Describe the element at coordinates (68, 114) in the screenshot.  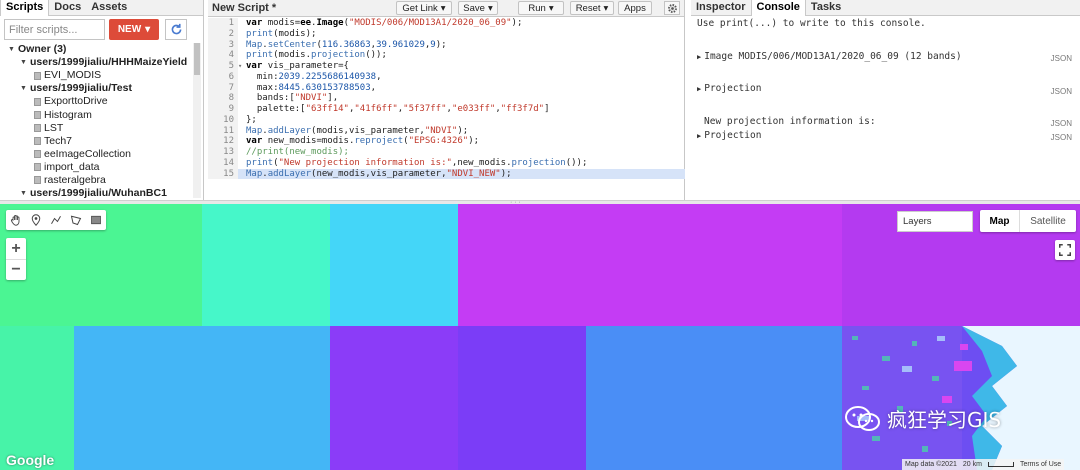
I see `tree-item-label: Histogram` at that location.